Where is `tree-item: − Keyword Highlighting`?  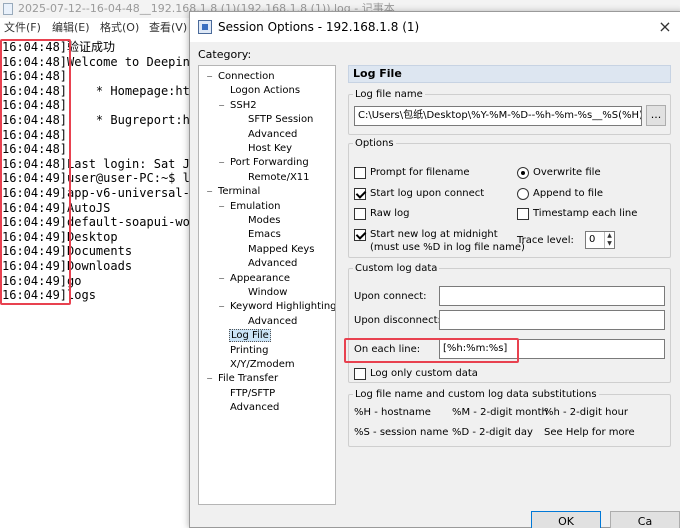 tree-item: − Keyword Highlighting is located at coordinates (276, 307).